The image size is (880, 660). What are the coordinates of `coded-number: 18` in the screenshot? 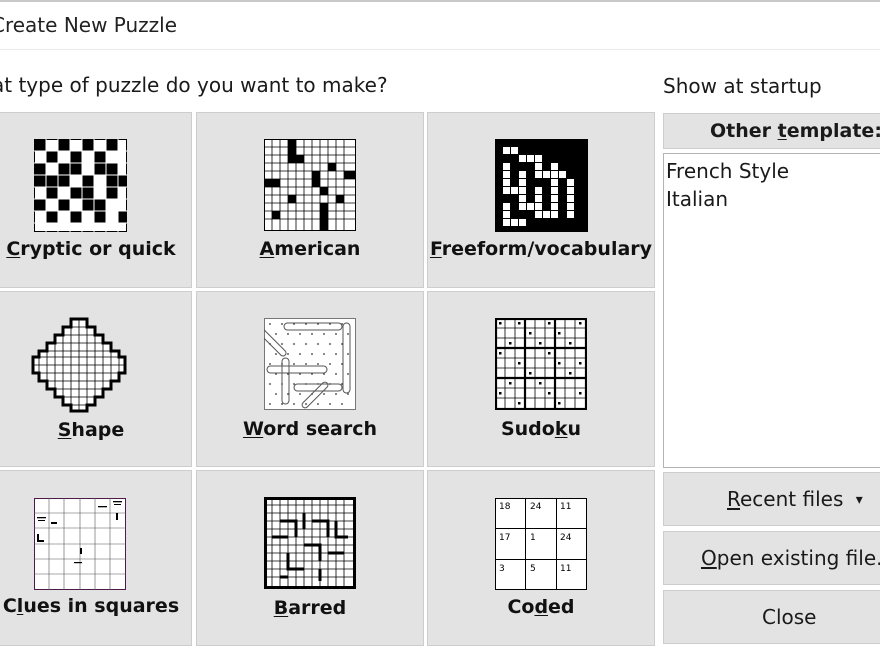 It's located at (505, 507).